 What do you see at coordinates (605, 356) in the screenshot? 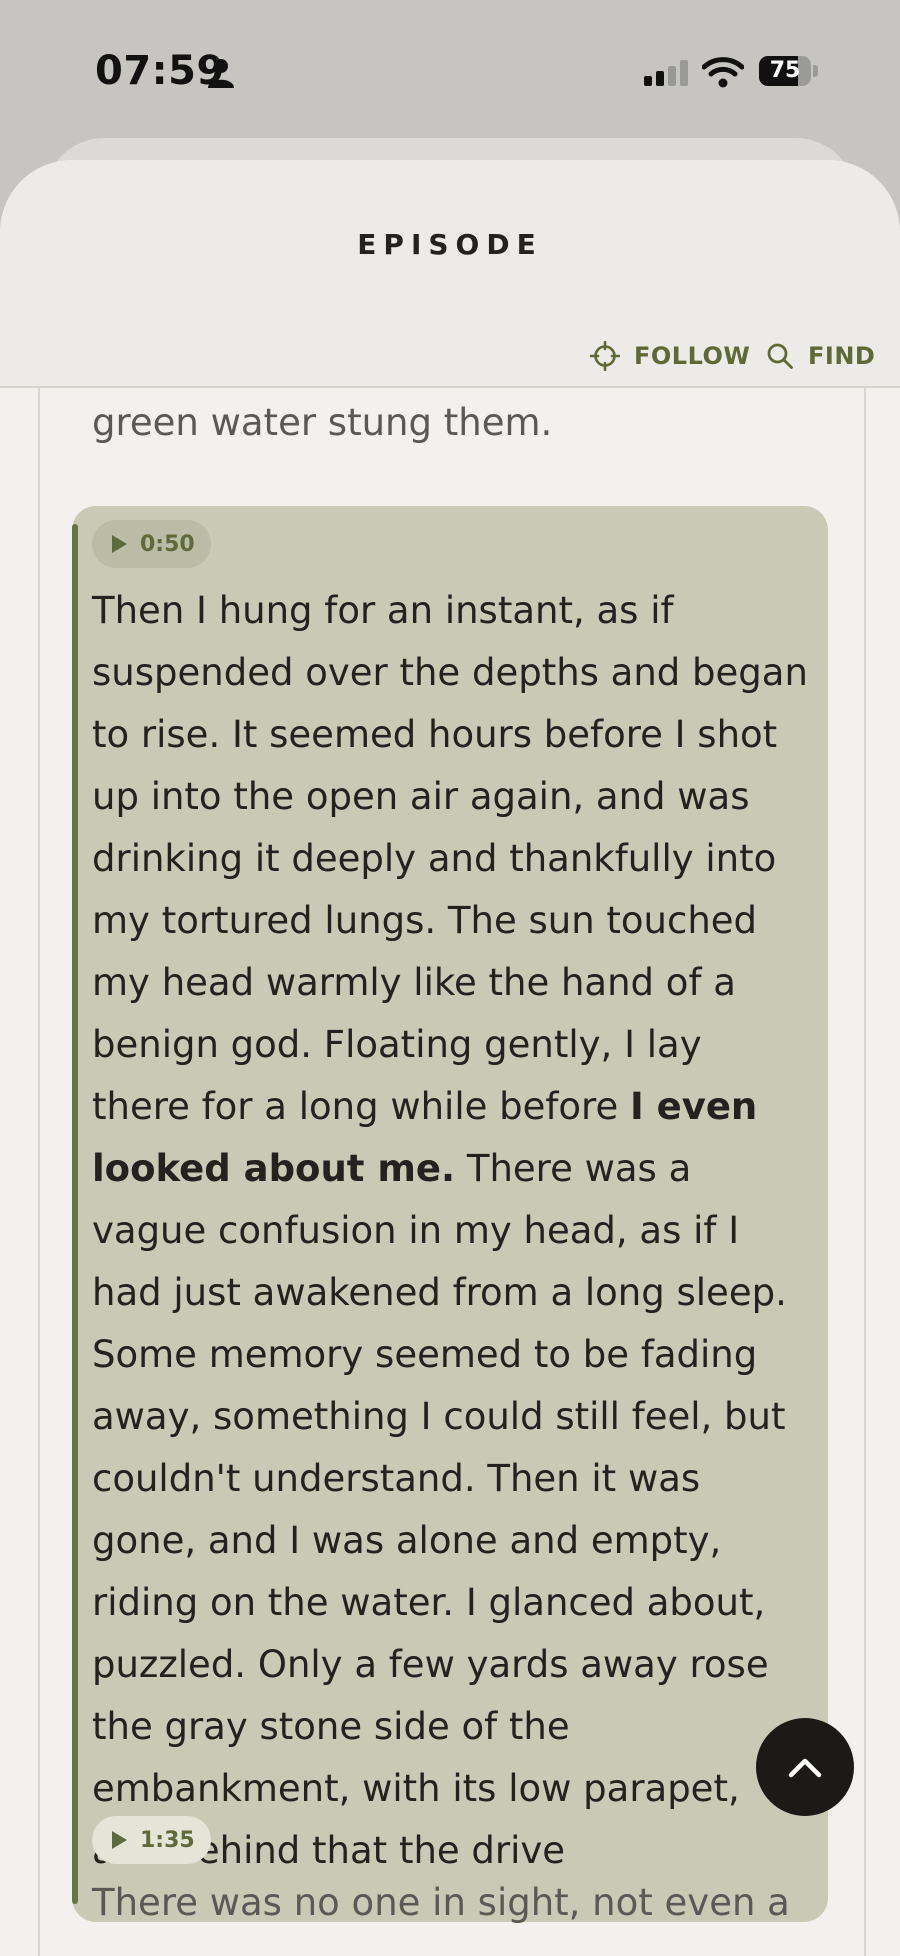
I see `crosshair-icon` at bounding box center [605, 356].